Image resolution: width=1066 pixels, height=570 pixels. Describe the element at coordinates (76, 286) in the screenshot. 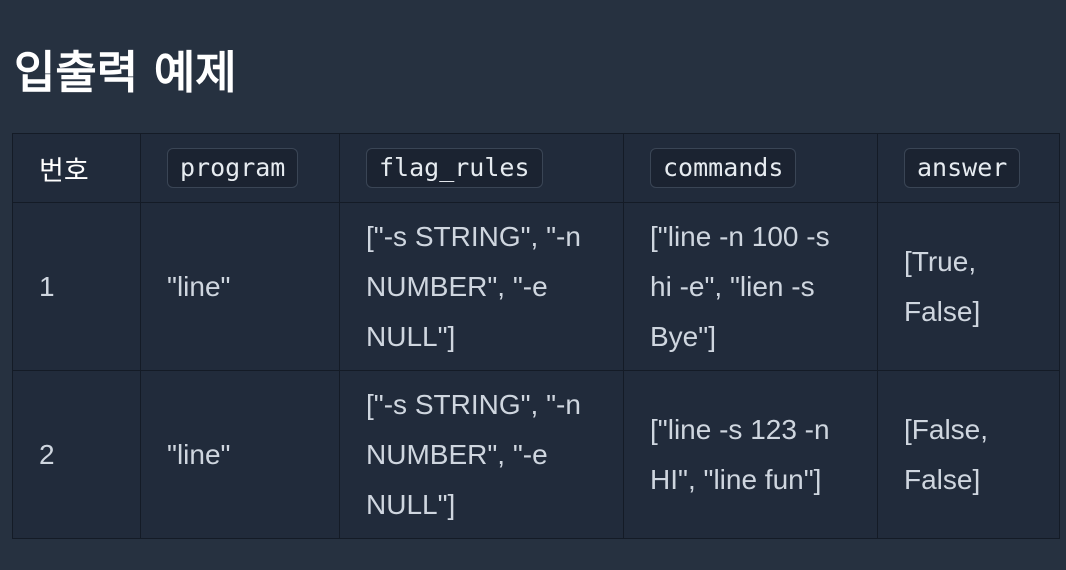

I see `cell-number: 1` at that location.